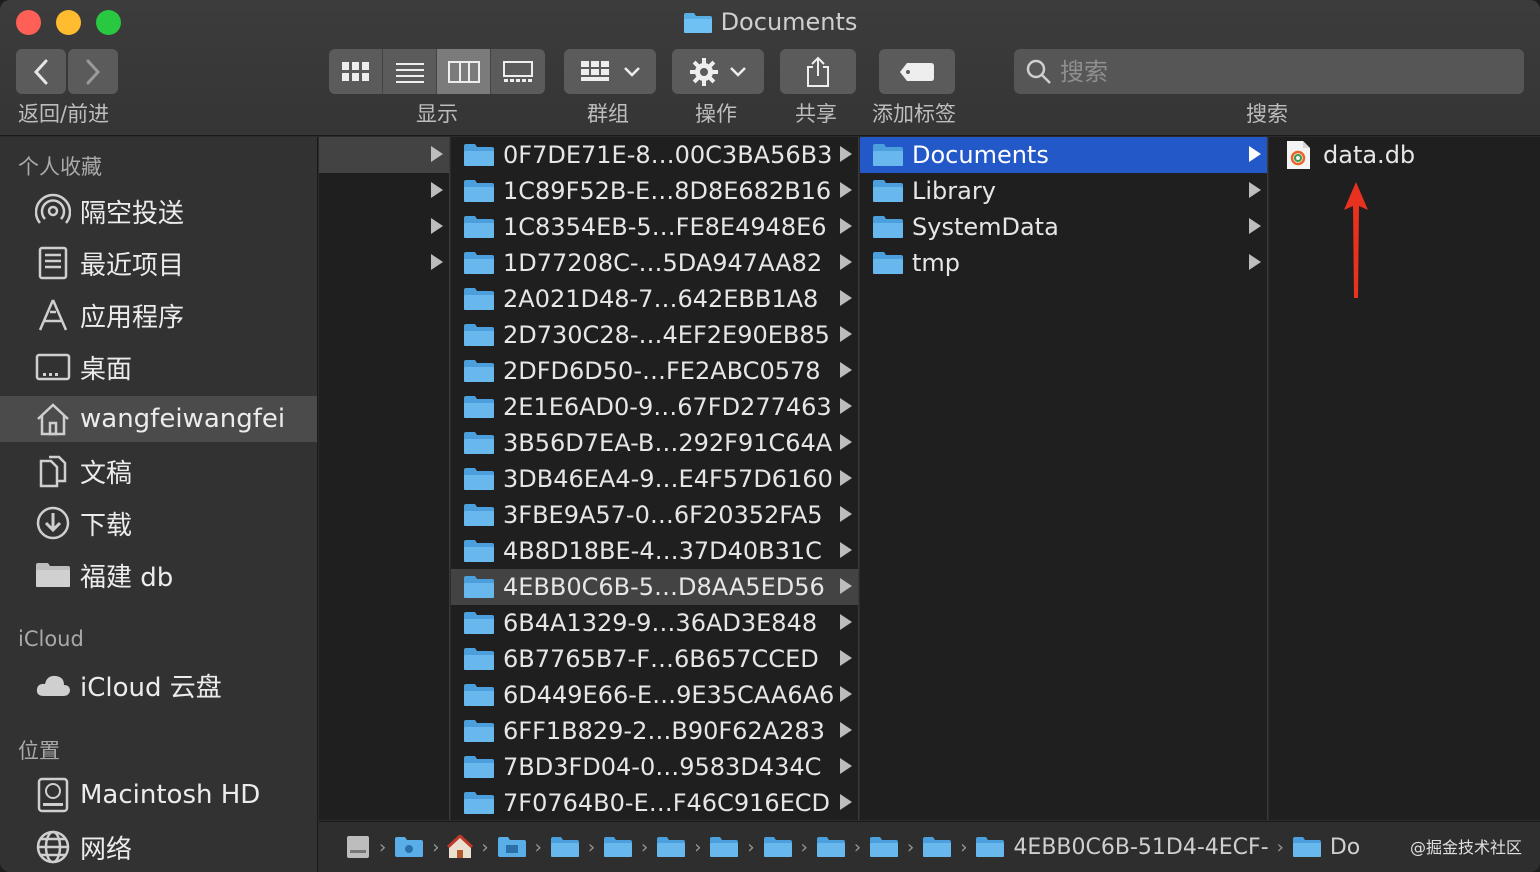 The height and width of the screenshot is (872, 1540). I want to click on sidebar-item-applications: 应用程序, so click(158, 315).